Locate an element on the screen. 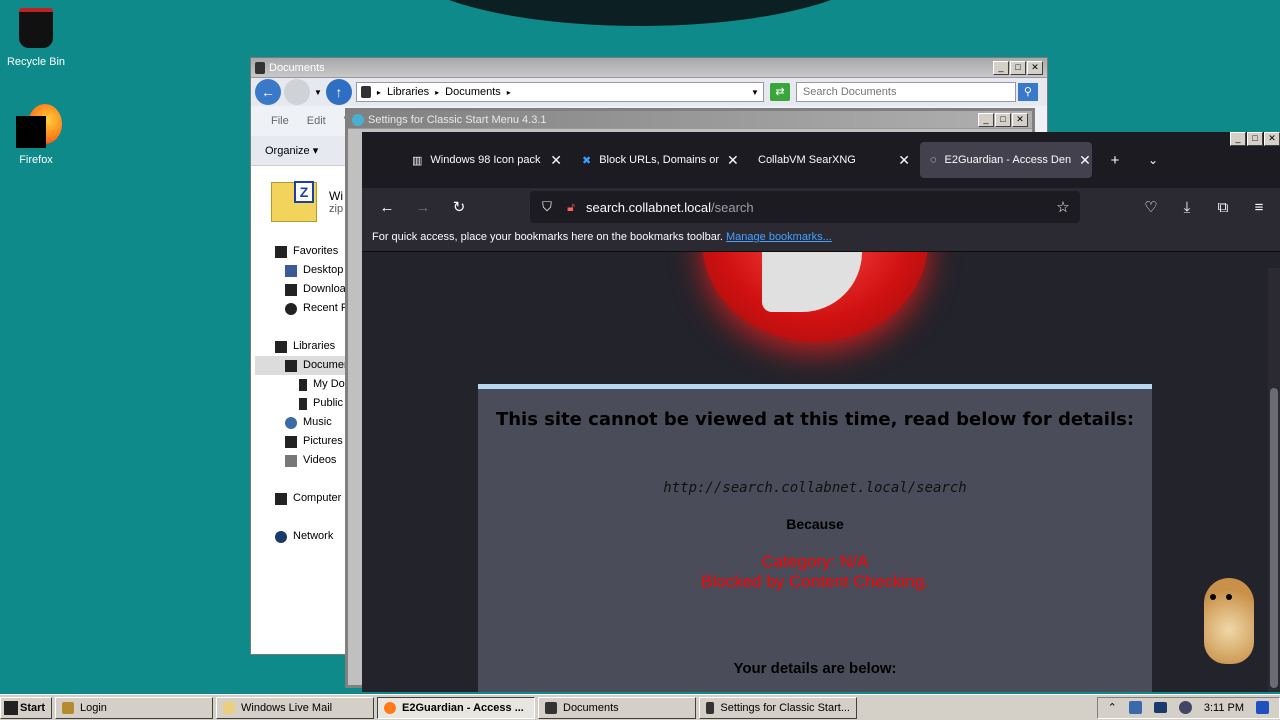 Image resolution: width=1280 pixels, height=720 pixels. tree-item-computer: Computer is located at coordinates (315, 498).